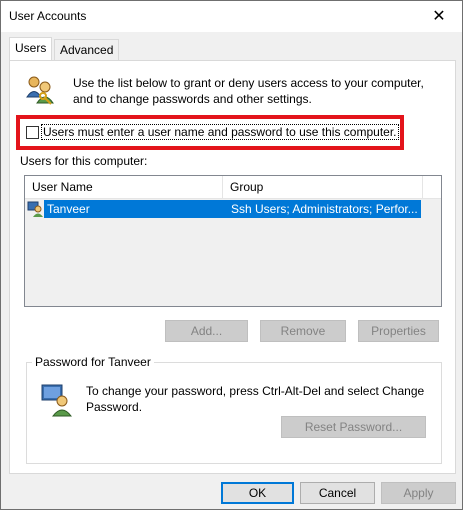  I want to click on remove-button: Remove, so click(303, 331).